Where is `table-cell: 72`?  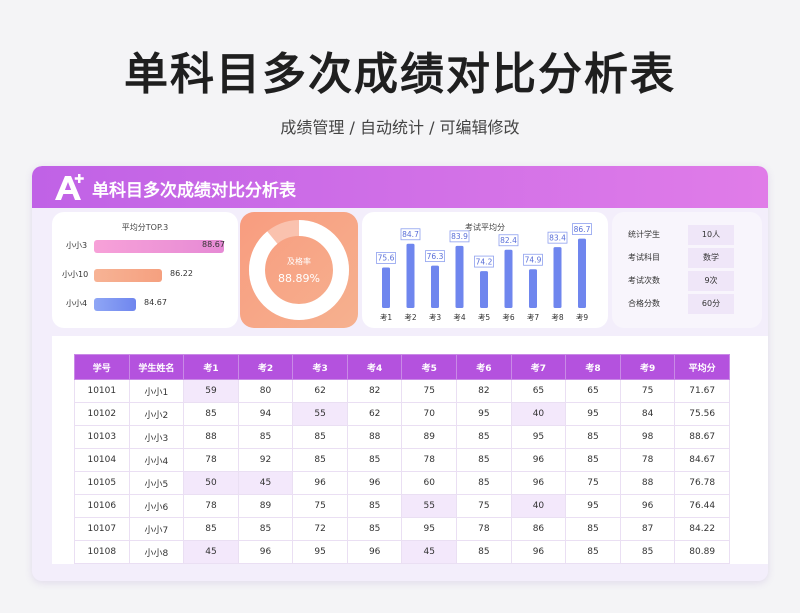
table-cell: 72 is located at coordinates (320, 529).